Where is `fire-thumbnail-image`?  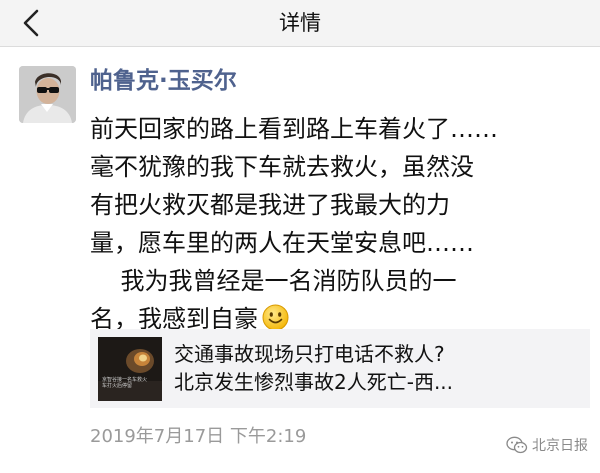
fire-thumbnail-image is located at coordinates (130, 369).